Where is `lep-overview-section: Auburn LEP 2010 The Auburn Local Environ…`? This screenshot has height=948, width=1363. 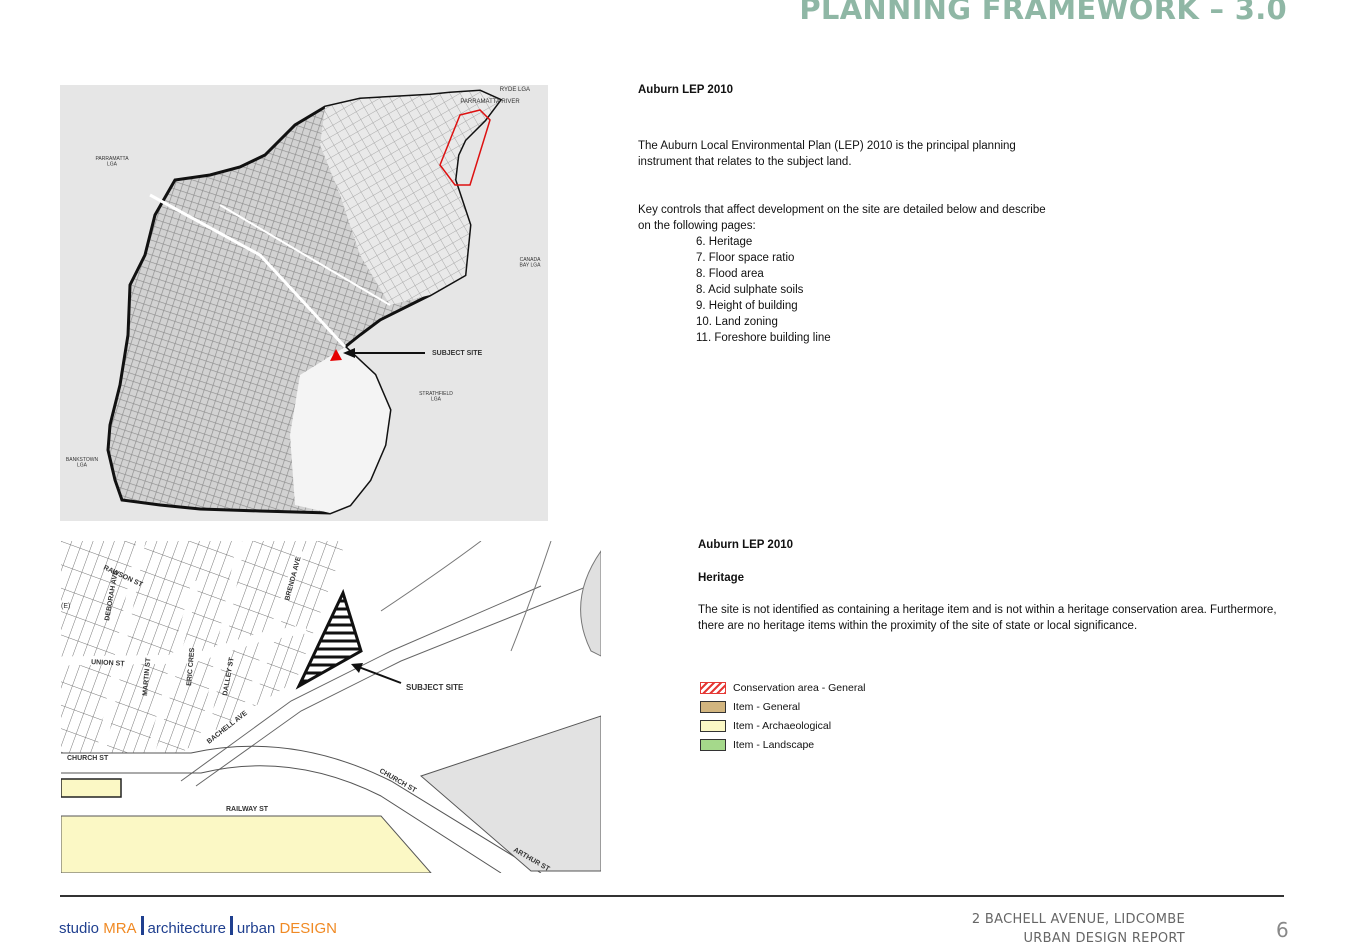
lep-overview-section: Auburn LEP 2010 The Auburn Local Environ… is located at coordinates (848, 214).